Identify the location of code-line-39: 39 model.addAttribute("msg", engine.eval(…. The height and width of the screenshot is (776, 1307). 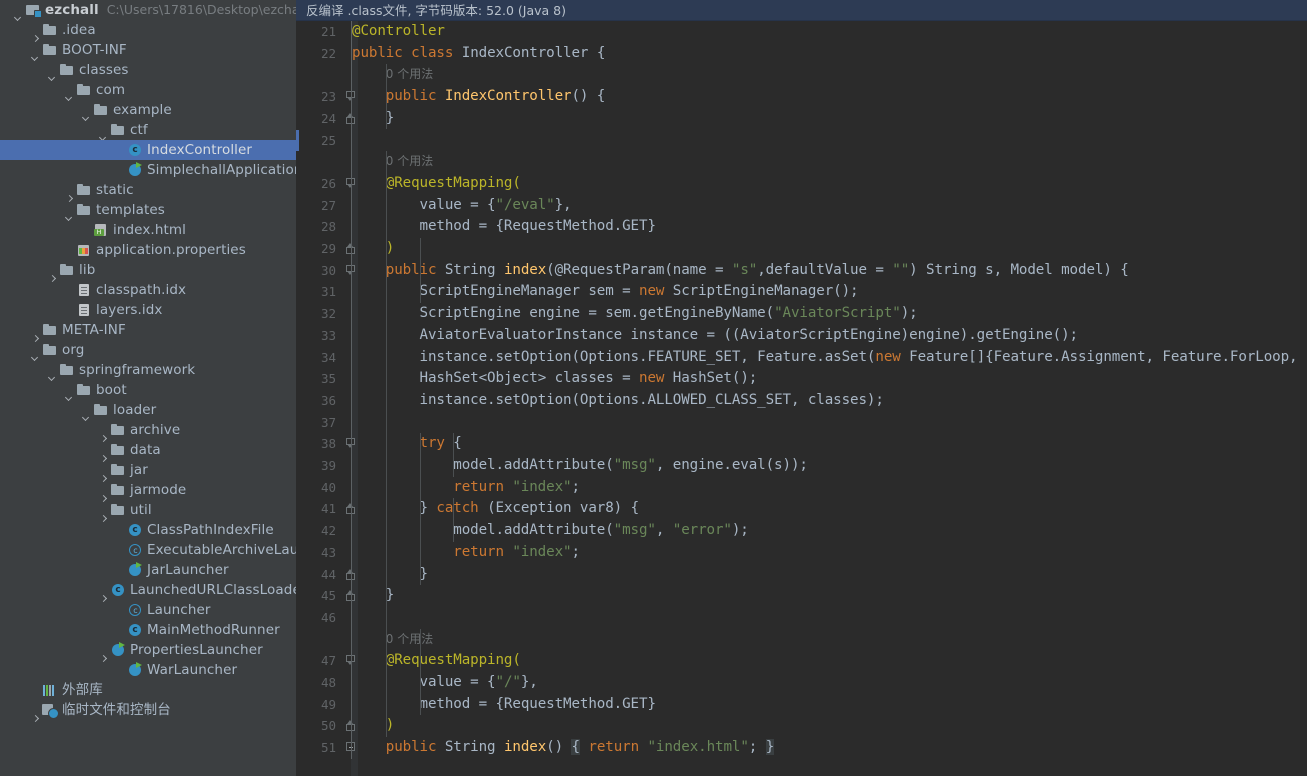
(801, 466).